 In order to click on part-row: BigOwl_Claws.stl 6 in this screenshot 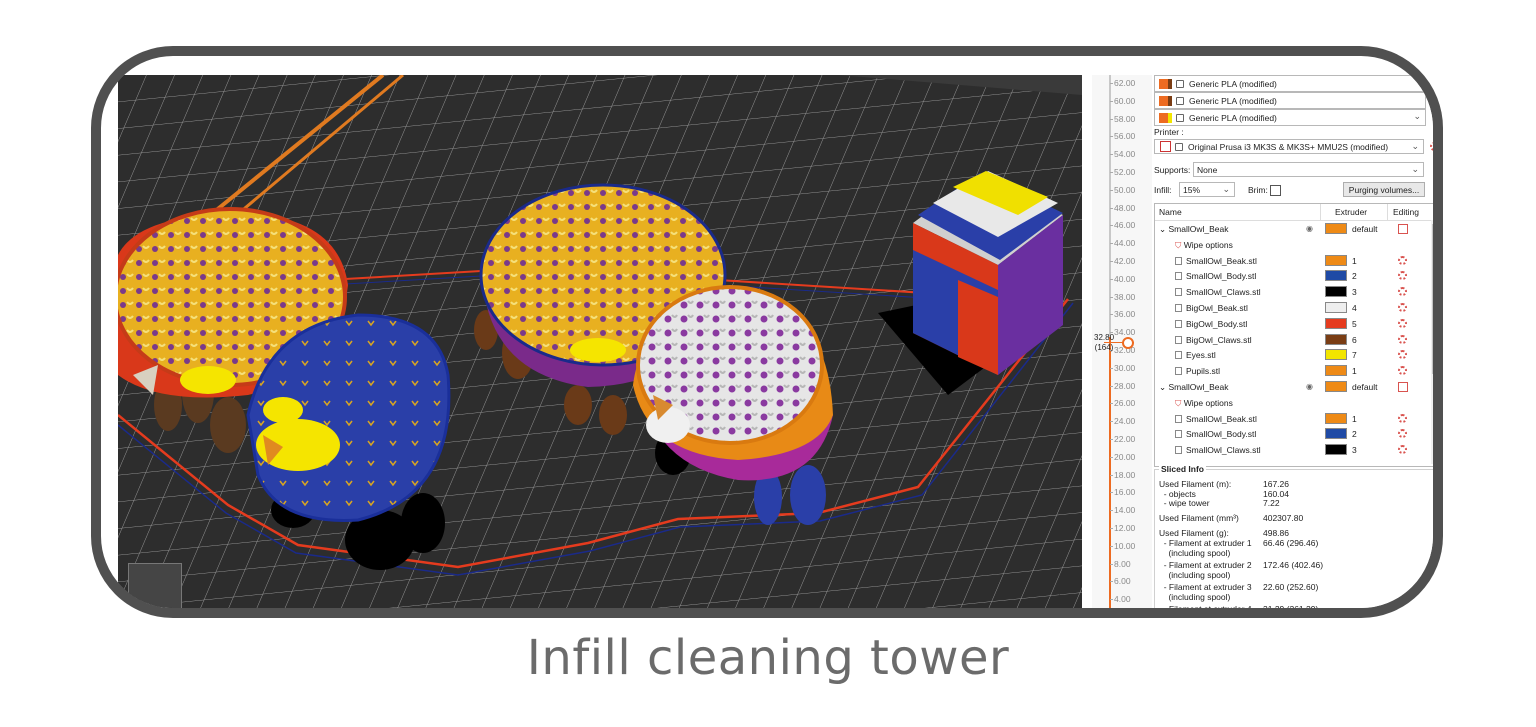, I will do `click(1293, 340)`.